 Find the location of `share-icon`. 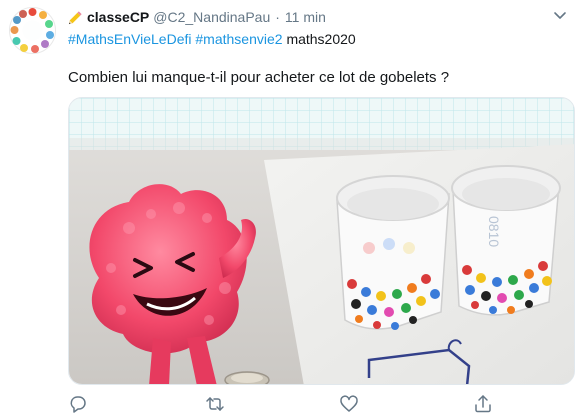

share-icon is located at coordinates (483, 404).